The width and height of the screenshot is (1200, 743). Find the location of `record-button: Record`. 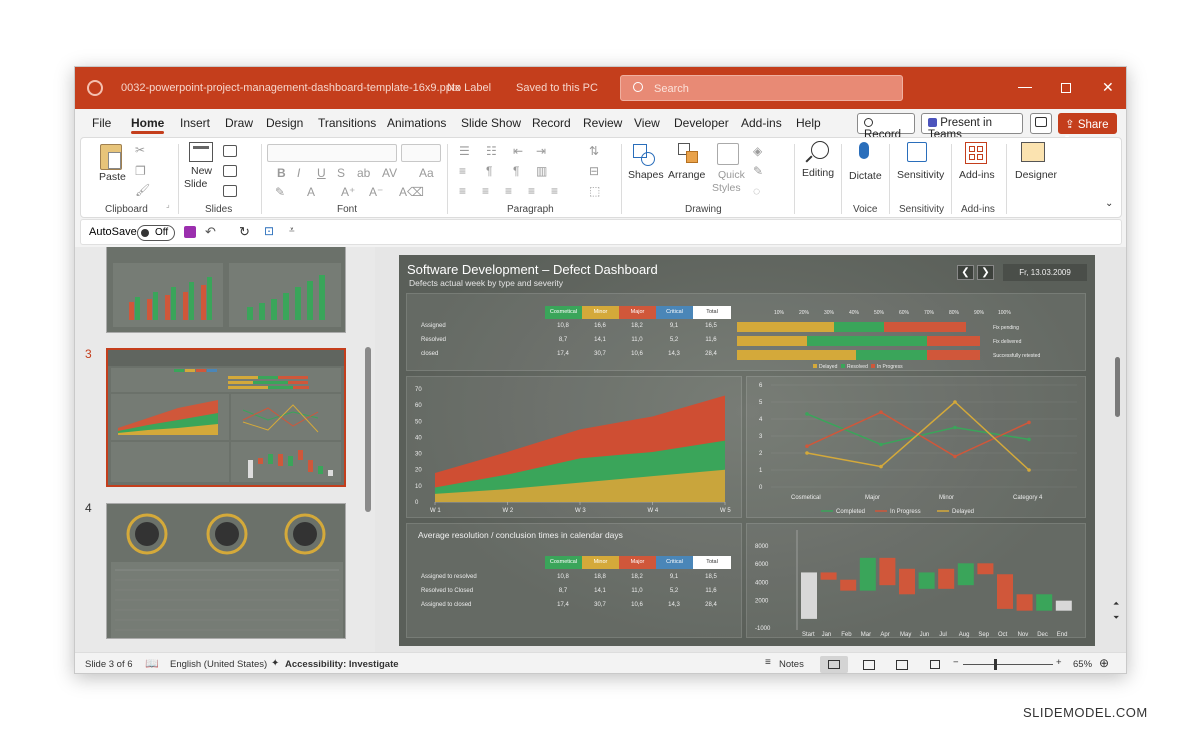

record-button: Record is located at coordinates (886, 127).